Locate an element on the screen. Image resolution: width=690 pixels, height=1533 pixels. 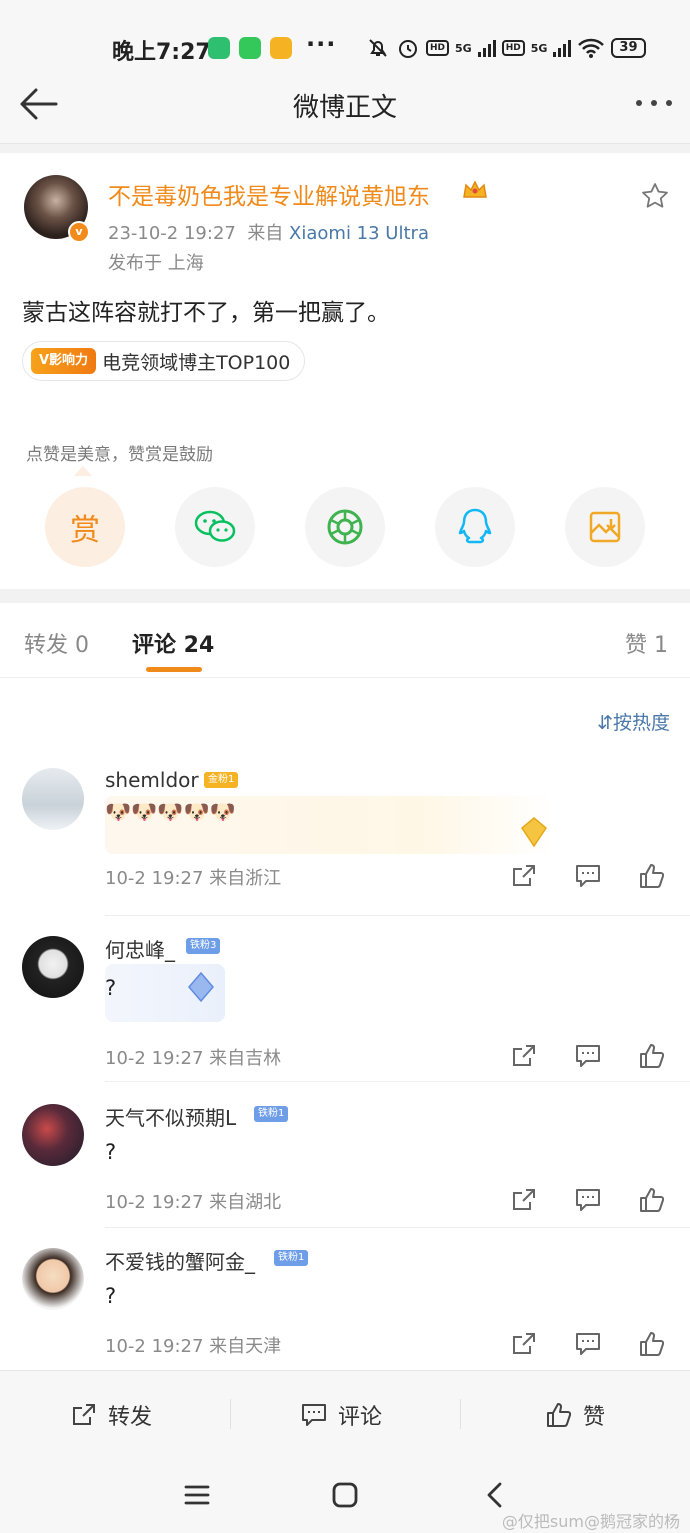
comment-time: 10-2 19:27 来自吉林 is located at coordinates (193, 1058).